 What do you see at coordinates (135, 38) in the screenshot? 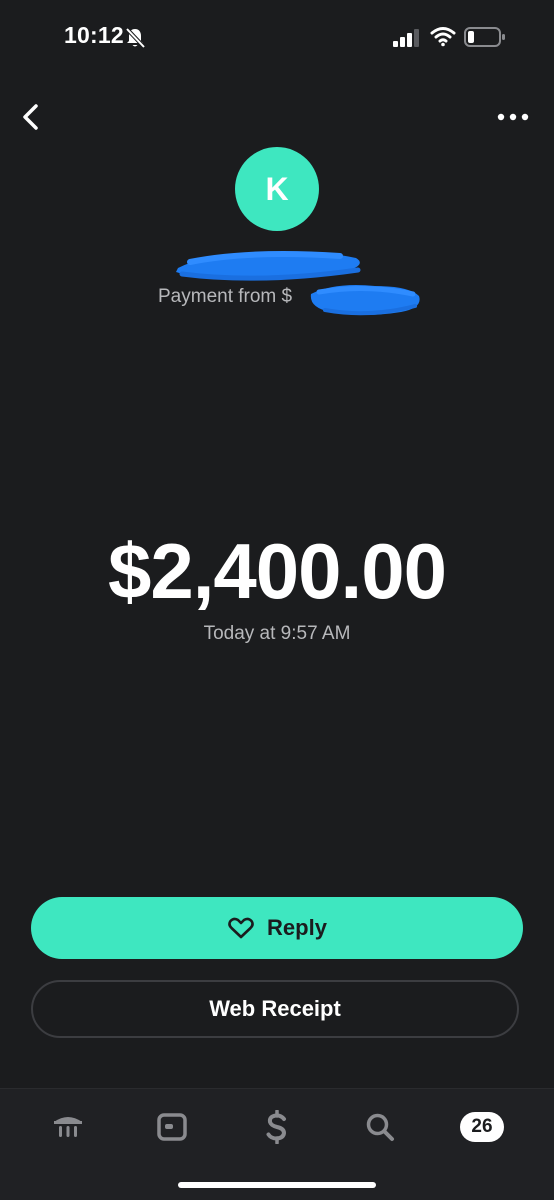
I see `bell-slash-icon` at bounding box center [135, 38].